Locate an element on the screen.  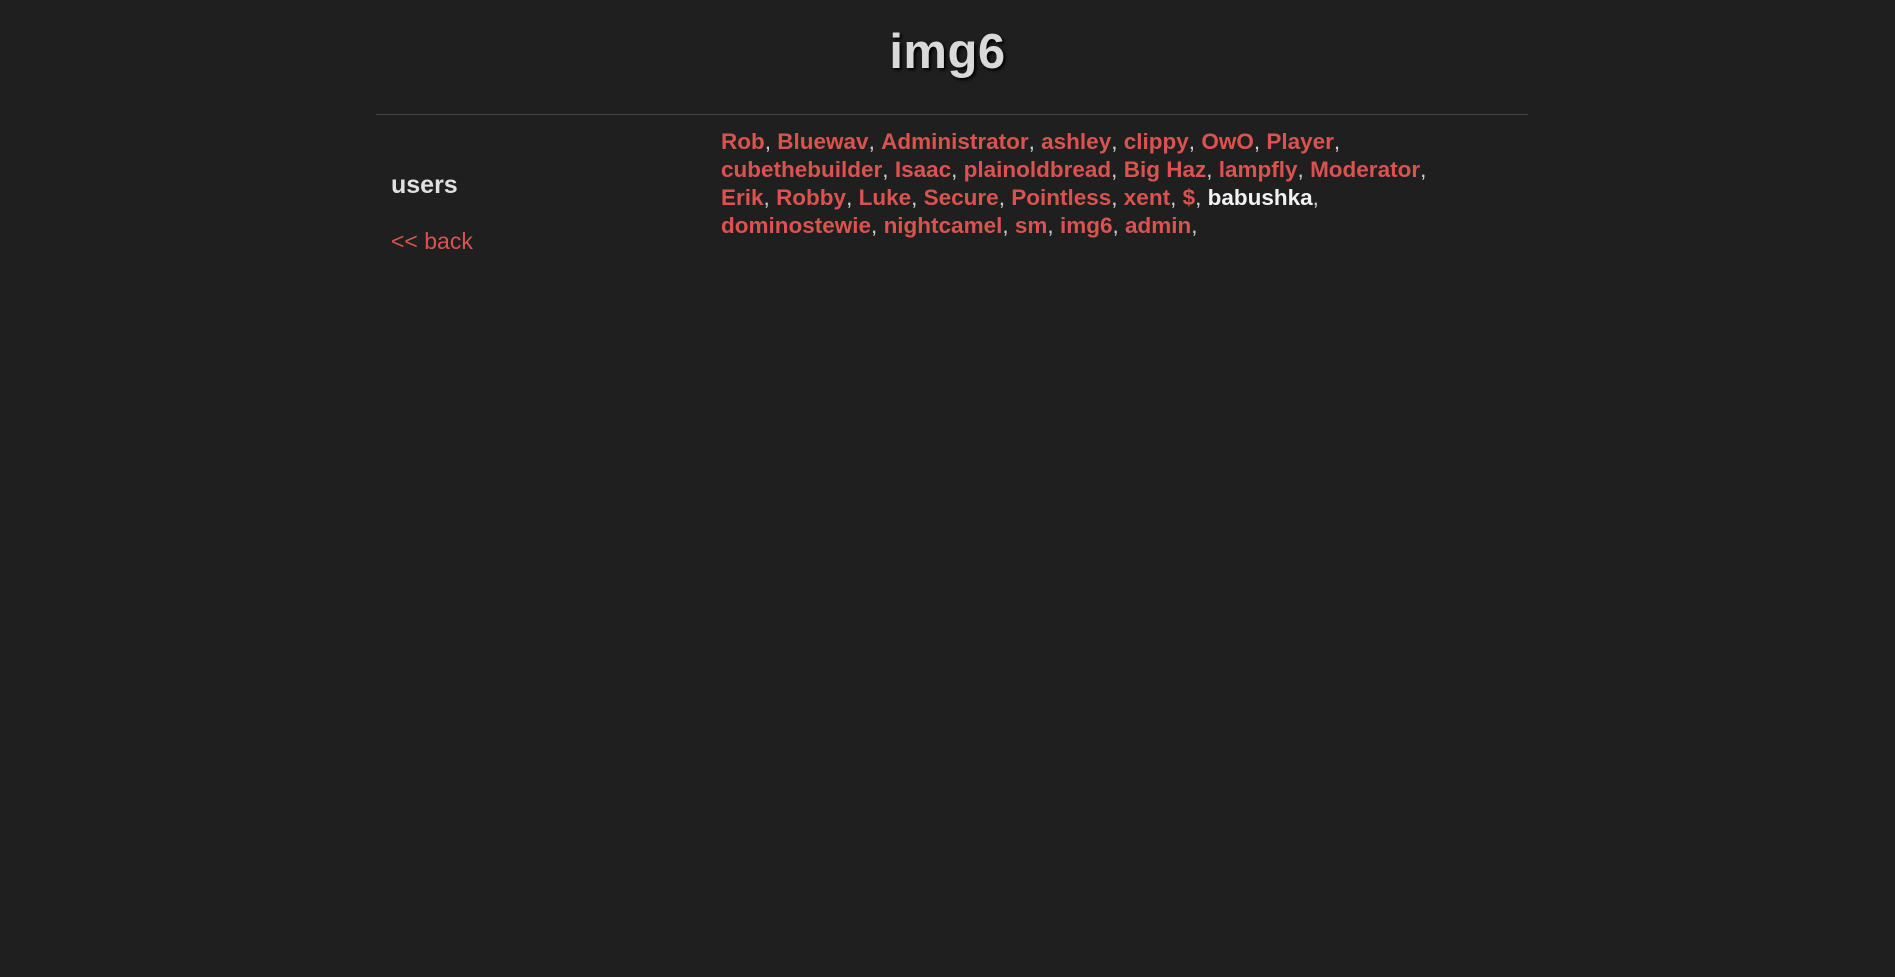
user-link: OwO is located at coordinates (1227, 141).